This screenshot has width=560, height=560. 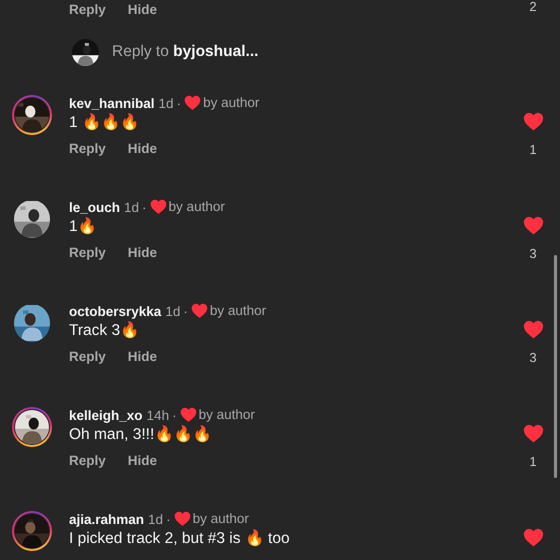 I want to click on comment-text: 1 🔥🔥🔥, so click(x=104, y=122).